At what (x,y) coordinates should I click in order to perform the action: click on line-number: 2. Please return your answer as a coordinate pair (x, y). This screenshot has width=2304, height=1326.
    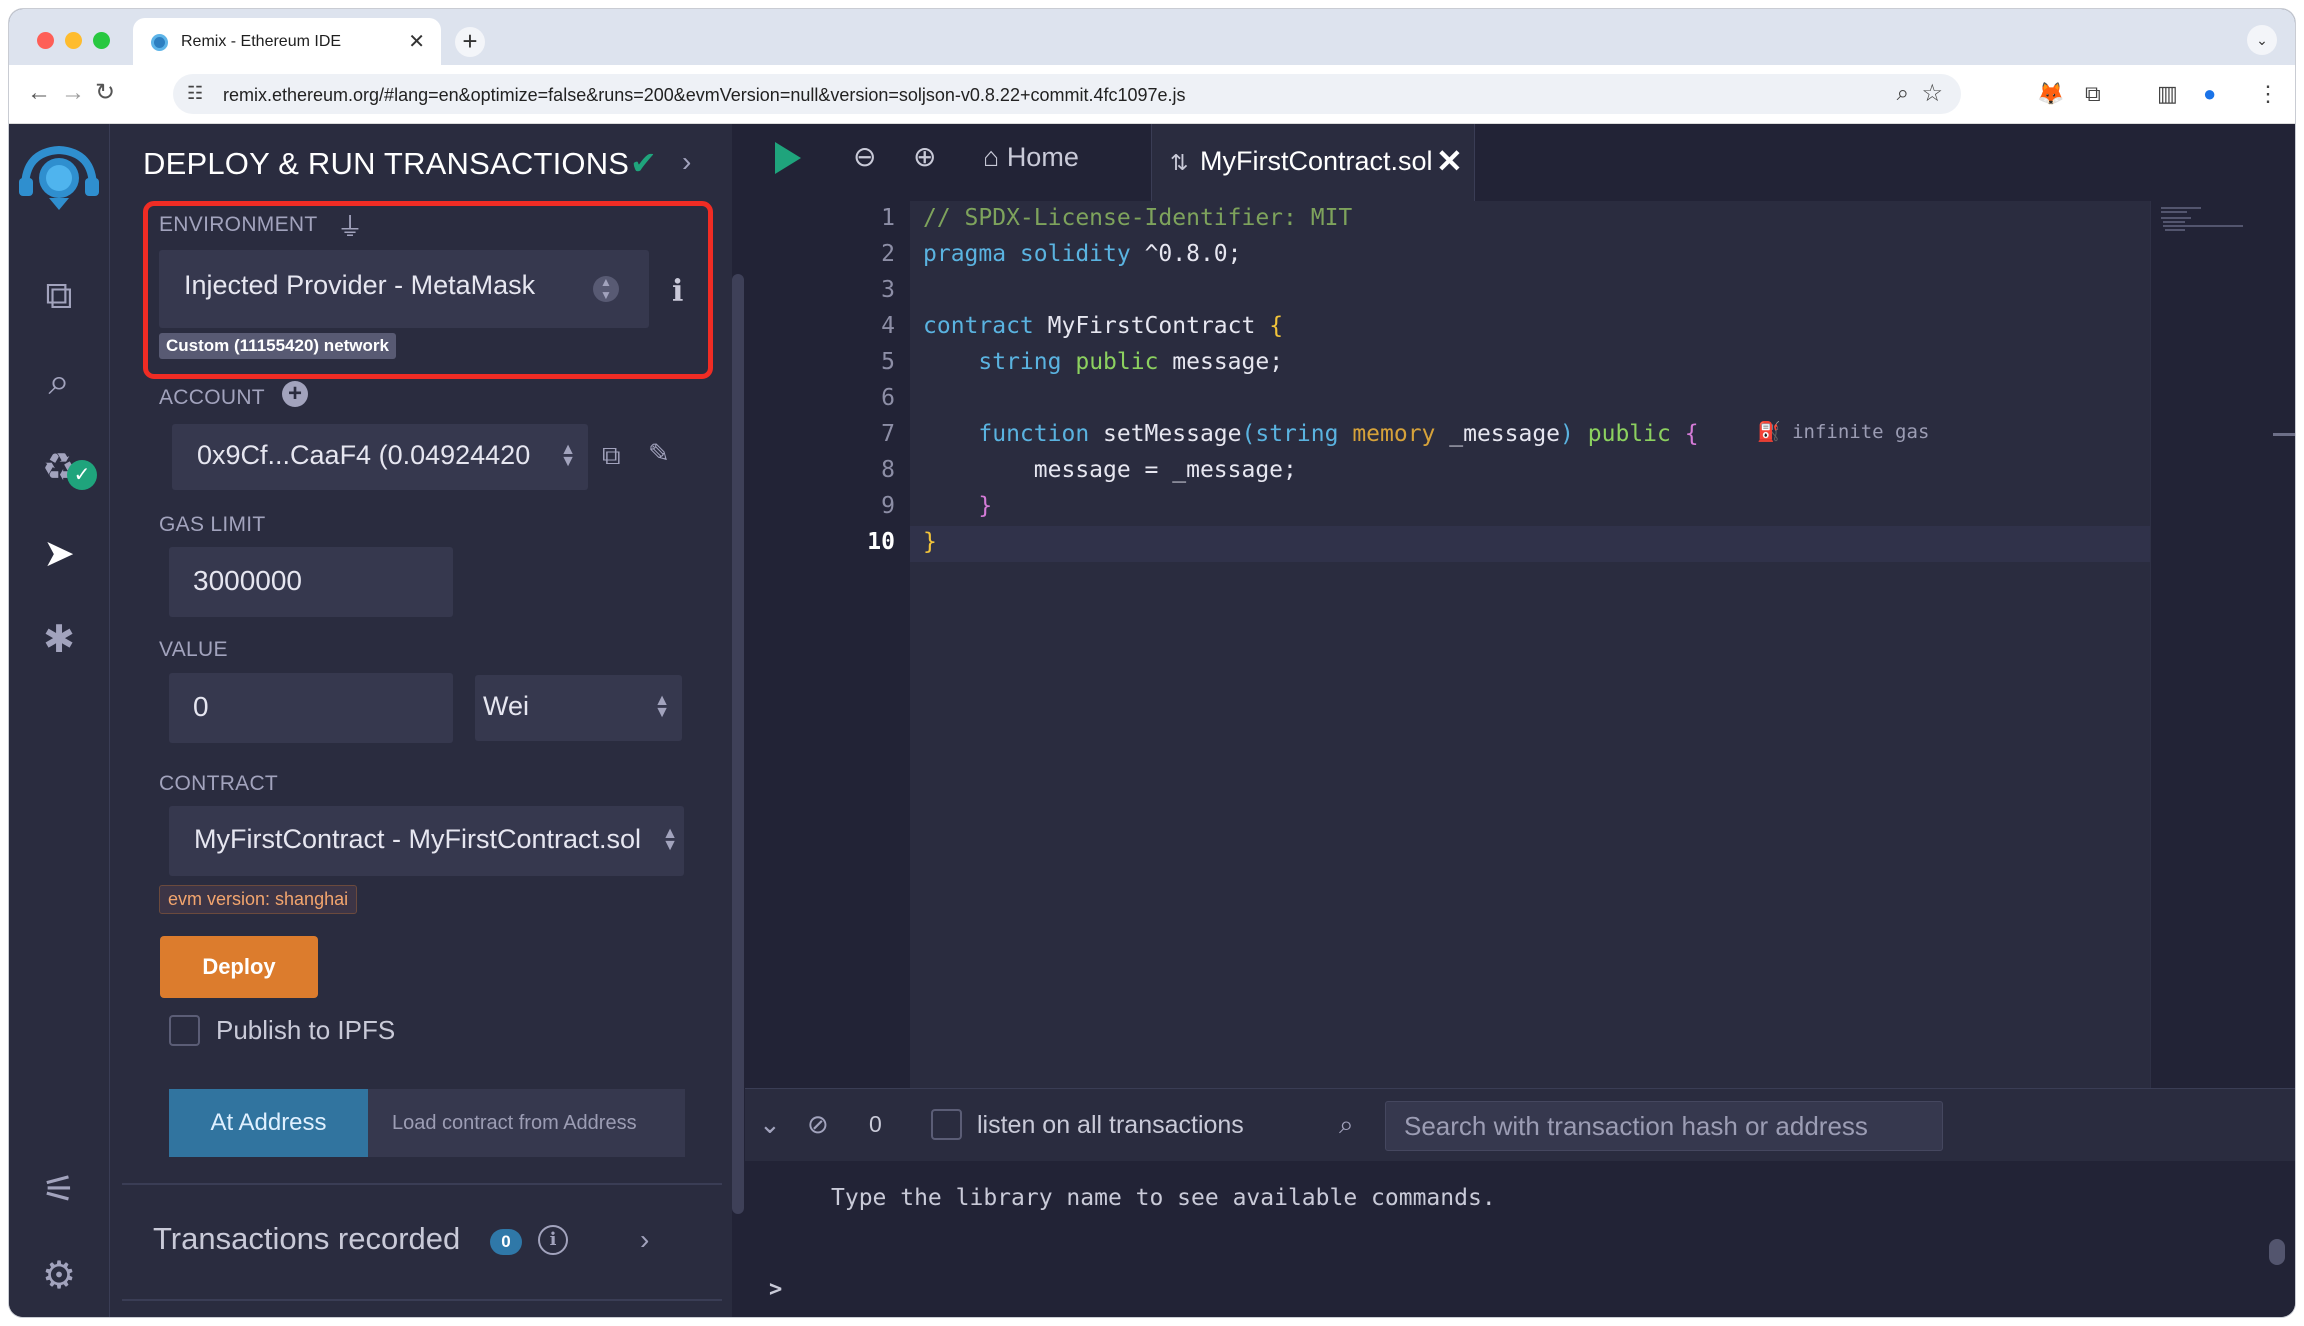
    Looking at the image, I should click on (888, 254).